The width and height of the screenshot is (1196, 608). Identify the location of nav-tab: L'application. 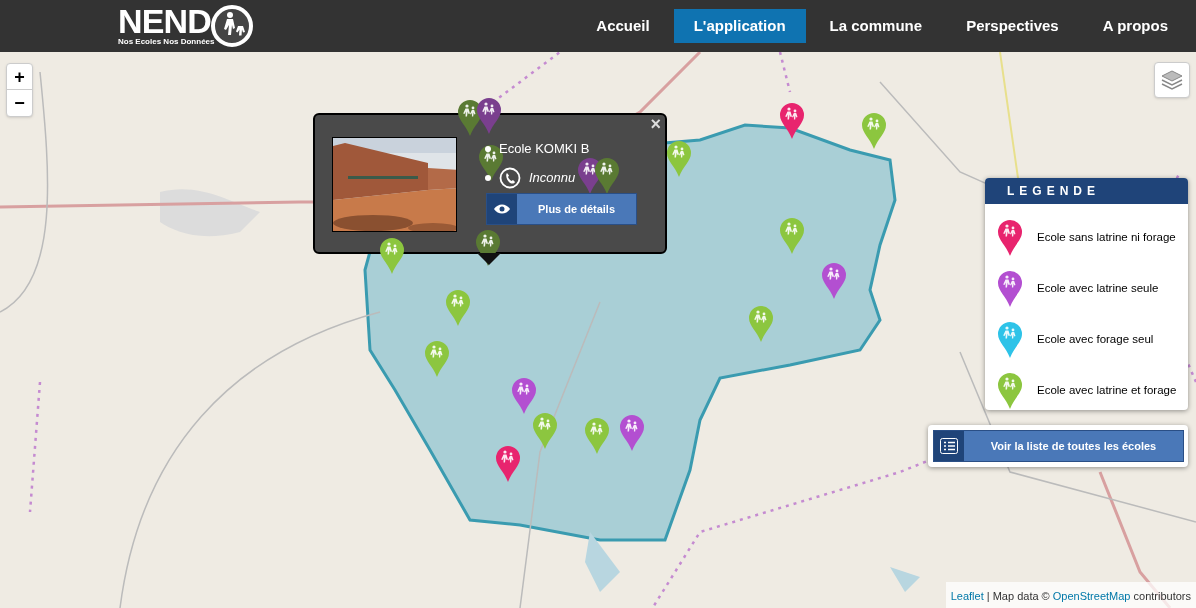
(739, 26).